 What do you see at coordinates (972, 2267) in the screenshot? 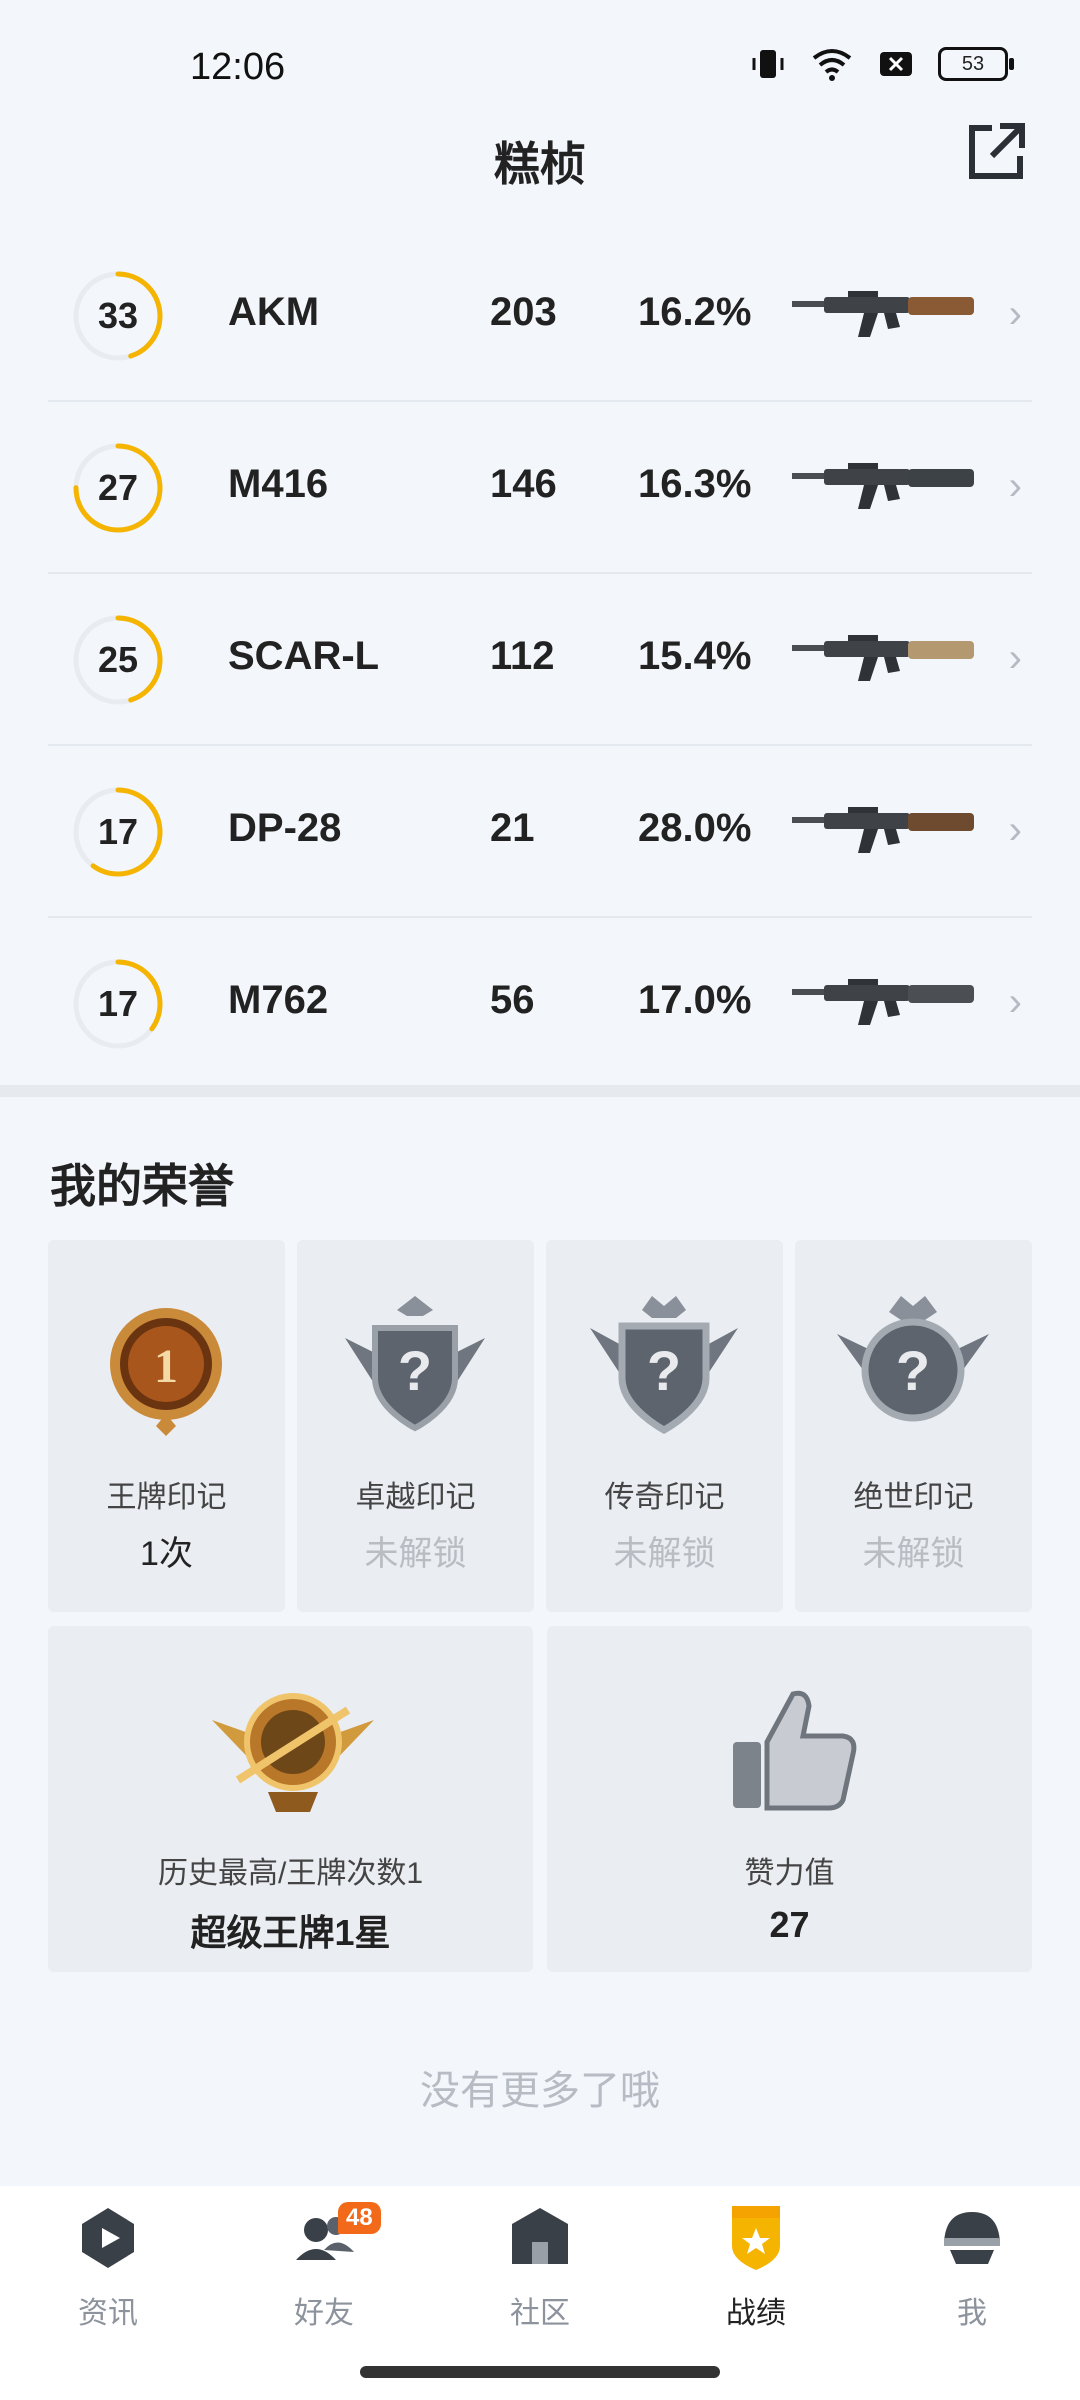
I see `nav-item-me: 我` at bounding box center [972, 2267].